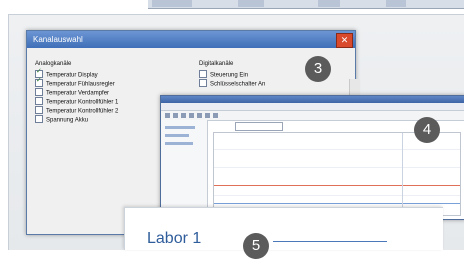 This screenshot has width=464, height=259. Describe the element at coordinates (191, 39) in the screenshot. I see `dialog-title: Kanalauswahl` at that location.